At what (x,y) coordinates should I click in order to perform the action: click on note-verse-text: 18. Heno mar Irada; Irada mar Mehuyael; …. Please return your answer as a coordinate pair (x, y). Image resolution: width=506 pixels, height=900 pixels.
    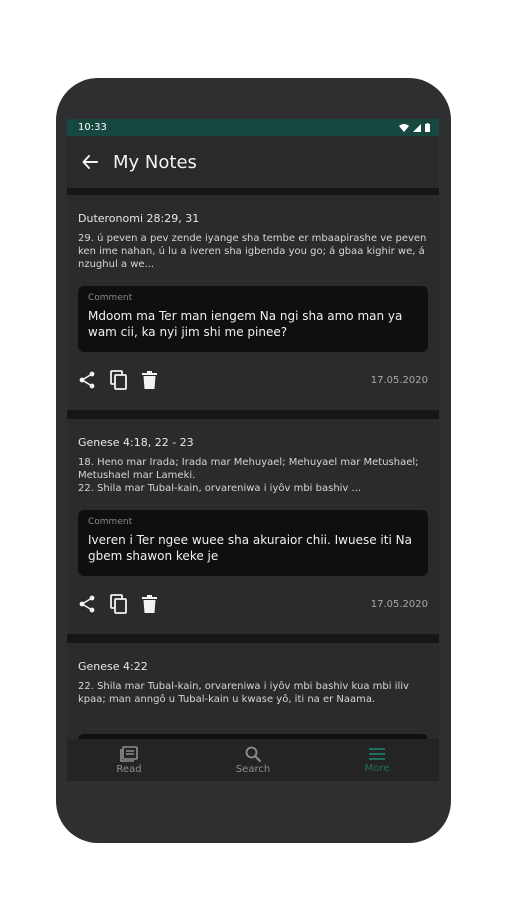
    Looking at the image, I should click on (248, 475).